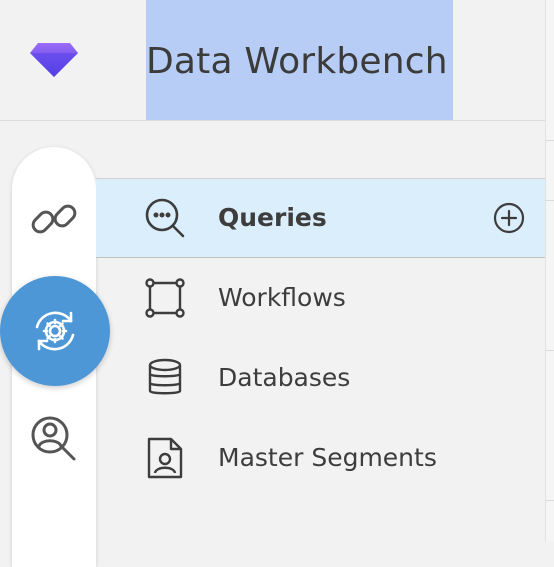 The image size is (554, 567). What do you see at coordinates (297, 61) in the screenshot?
I see `page-title: Data Workbench` at bounding box center [297, 61].